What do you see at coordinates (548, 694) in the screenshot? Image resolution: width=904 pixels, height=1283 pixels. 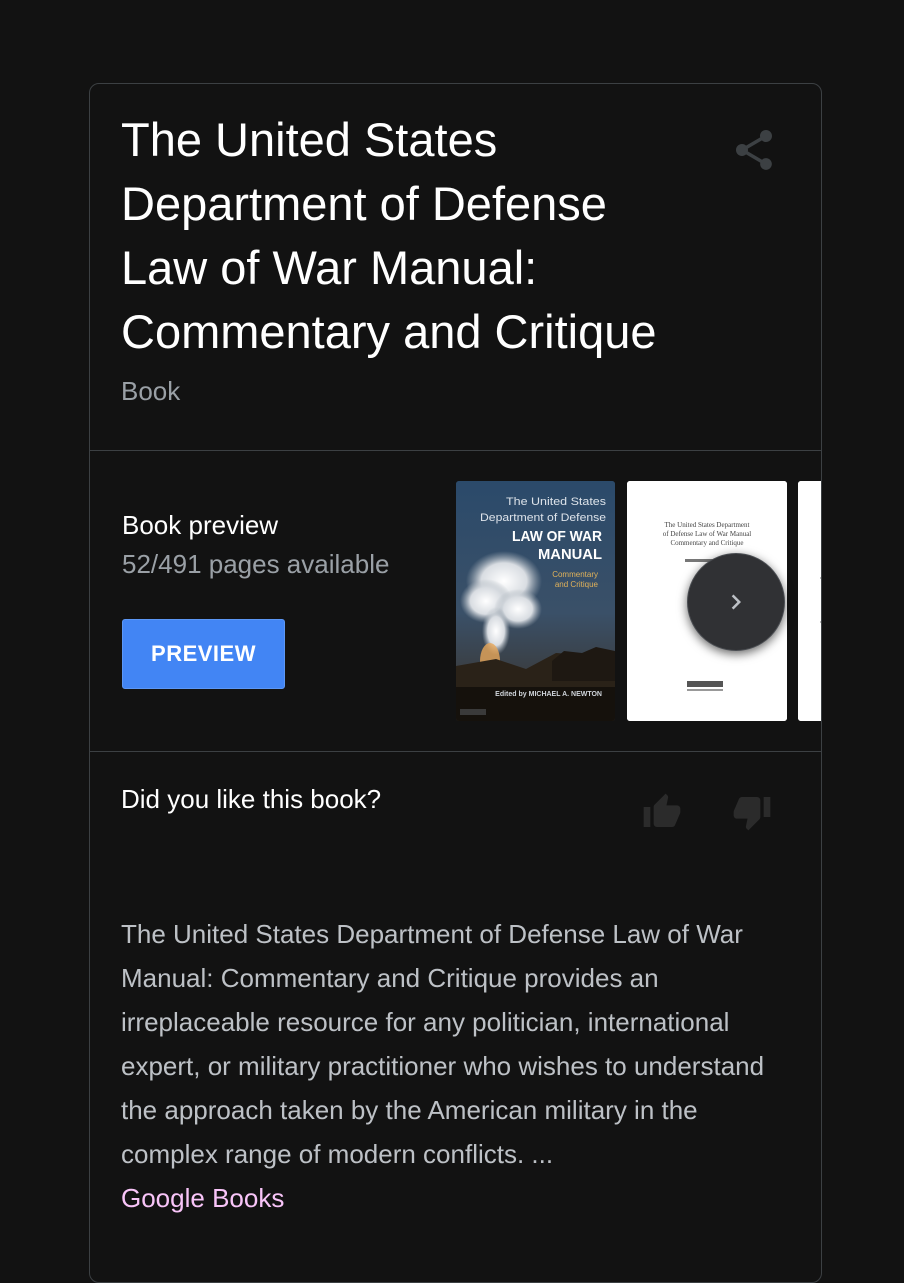 I see `cover-editor: Edited by MICHAEL A. NEWTON` at bounding box center [548, 694].